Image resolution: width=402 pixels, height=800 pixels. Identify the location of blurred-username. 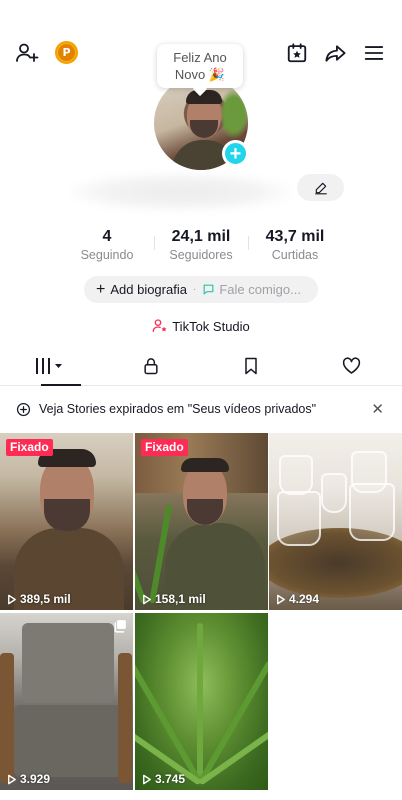
(181, 192).